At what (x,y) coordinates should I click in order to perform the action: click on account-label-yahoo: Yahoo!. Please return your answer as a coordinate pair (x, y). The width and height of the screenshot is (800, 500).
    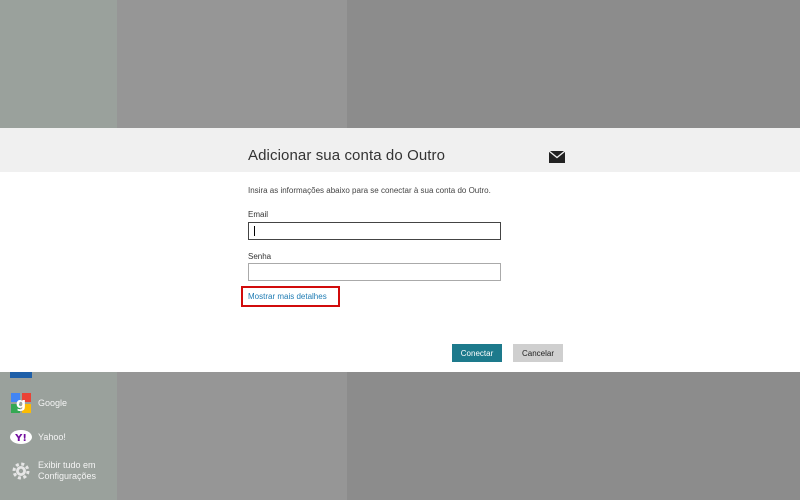
    Looking at the image, I should click on (52, 437).